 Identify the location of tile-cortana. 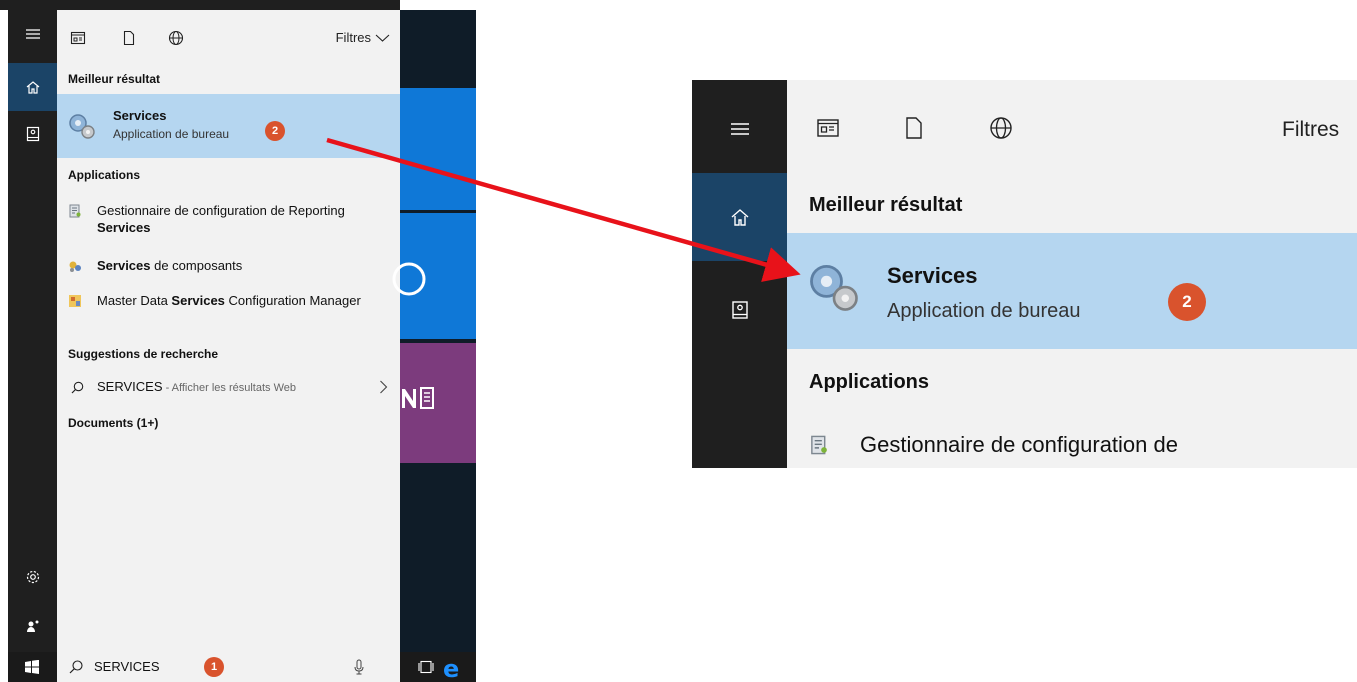
(434, 276).